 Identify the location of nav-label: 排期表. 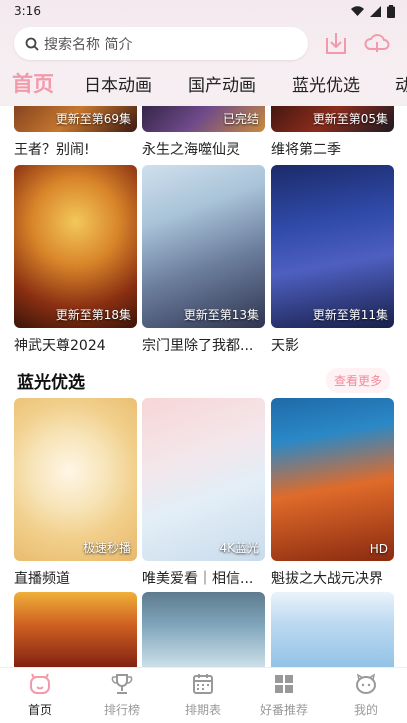
(202, 710).